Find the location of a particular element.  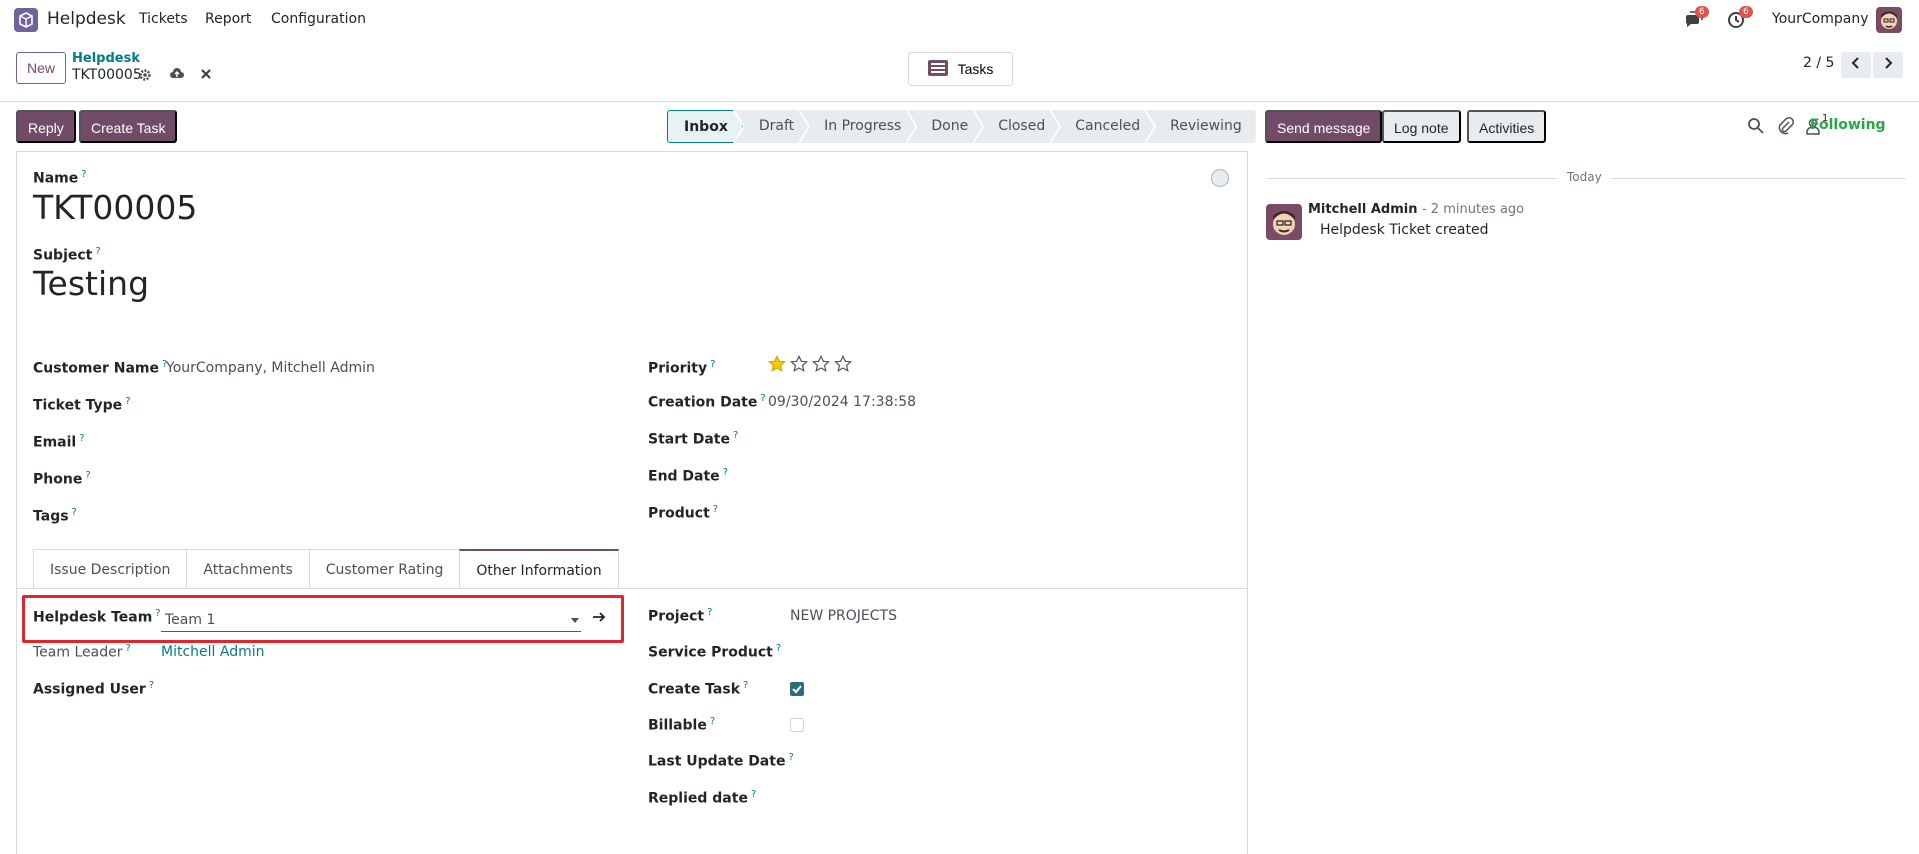

billable-checkbox is located at coordinates (797, 725).